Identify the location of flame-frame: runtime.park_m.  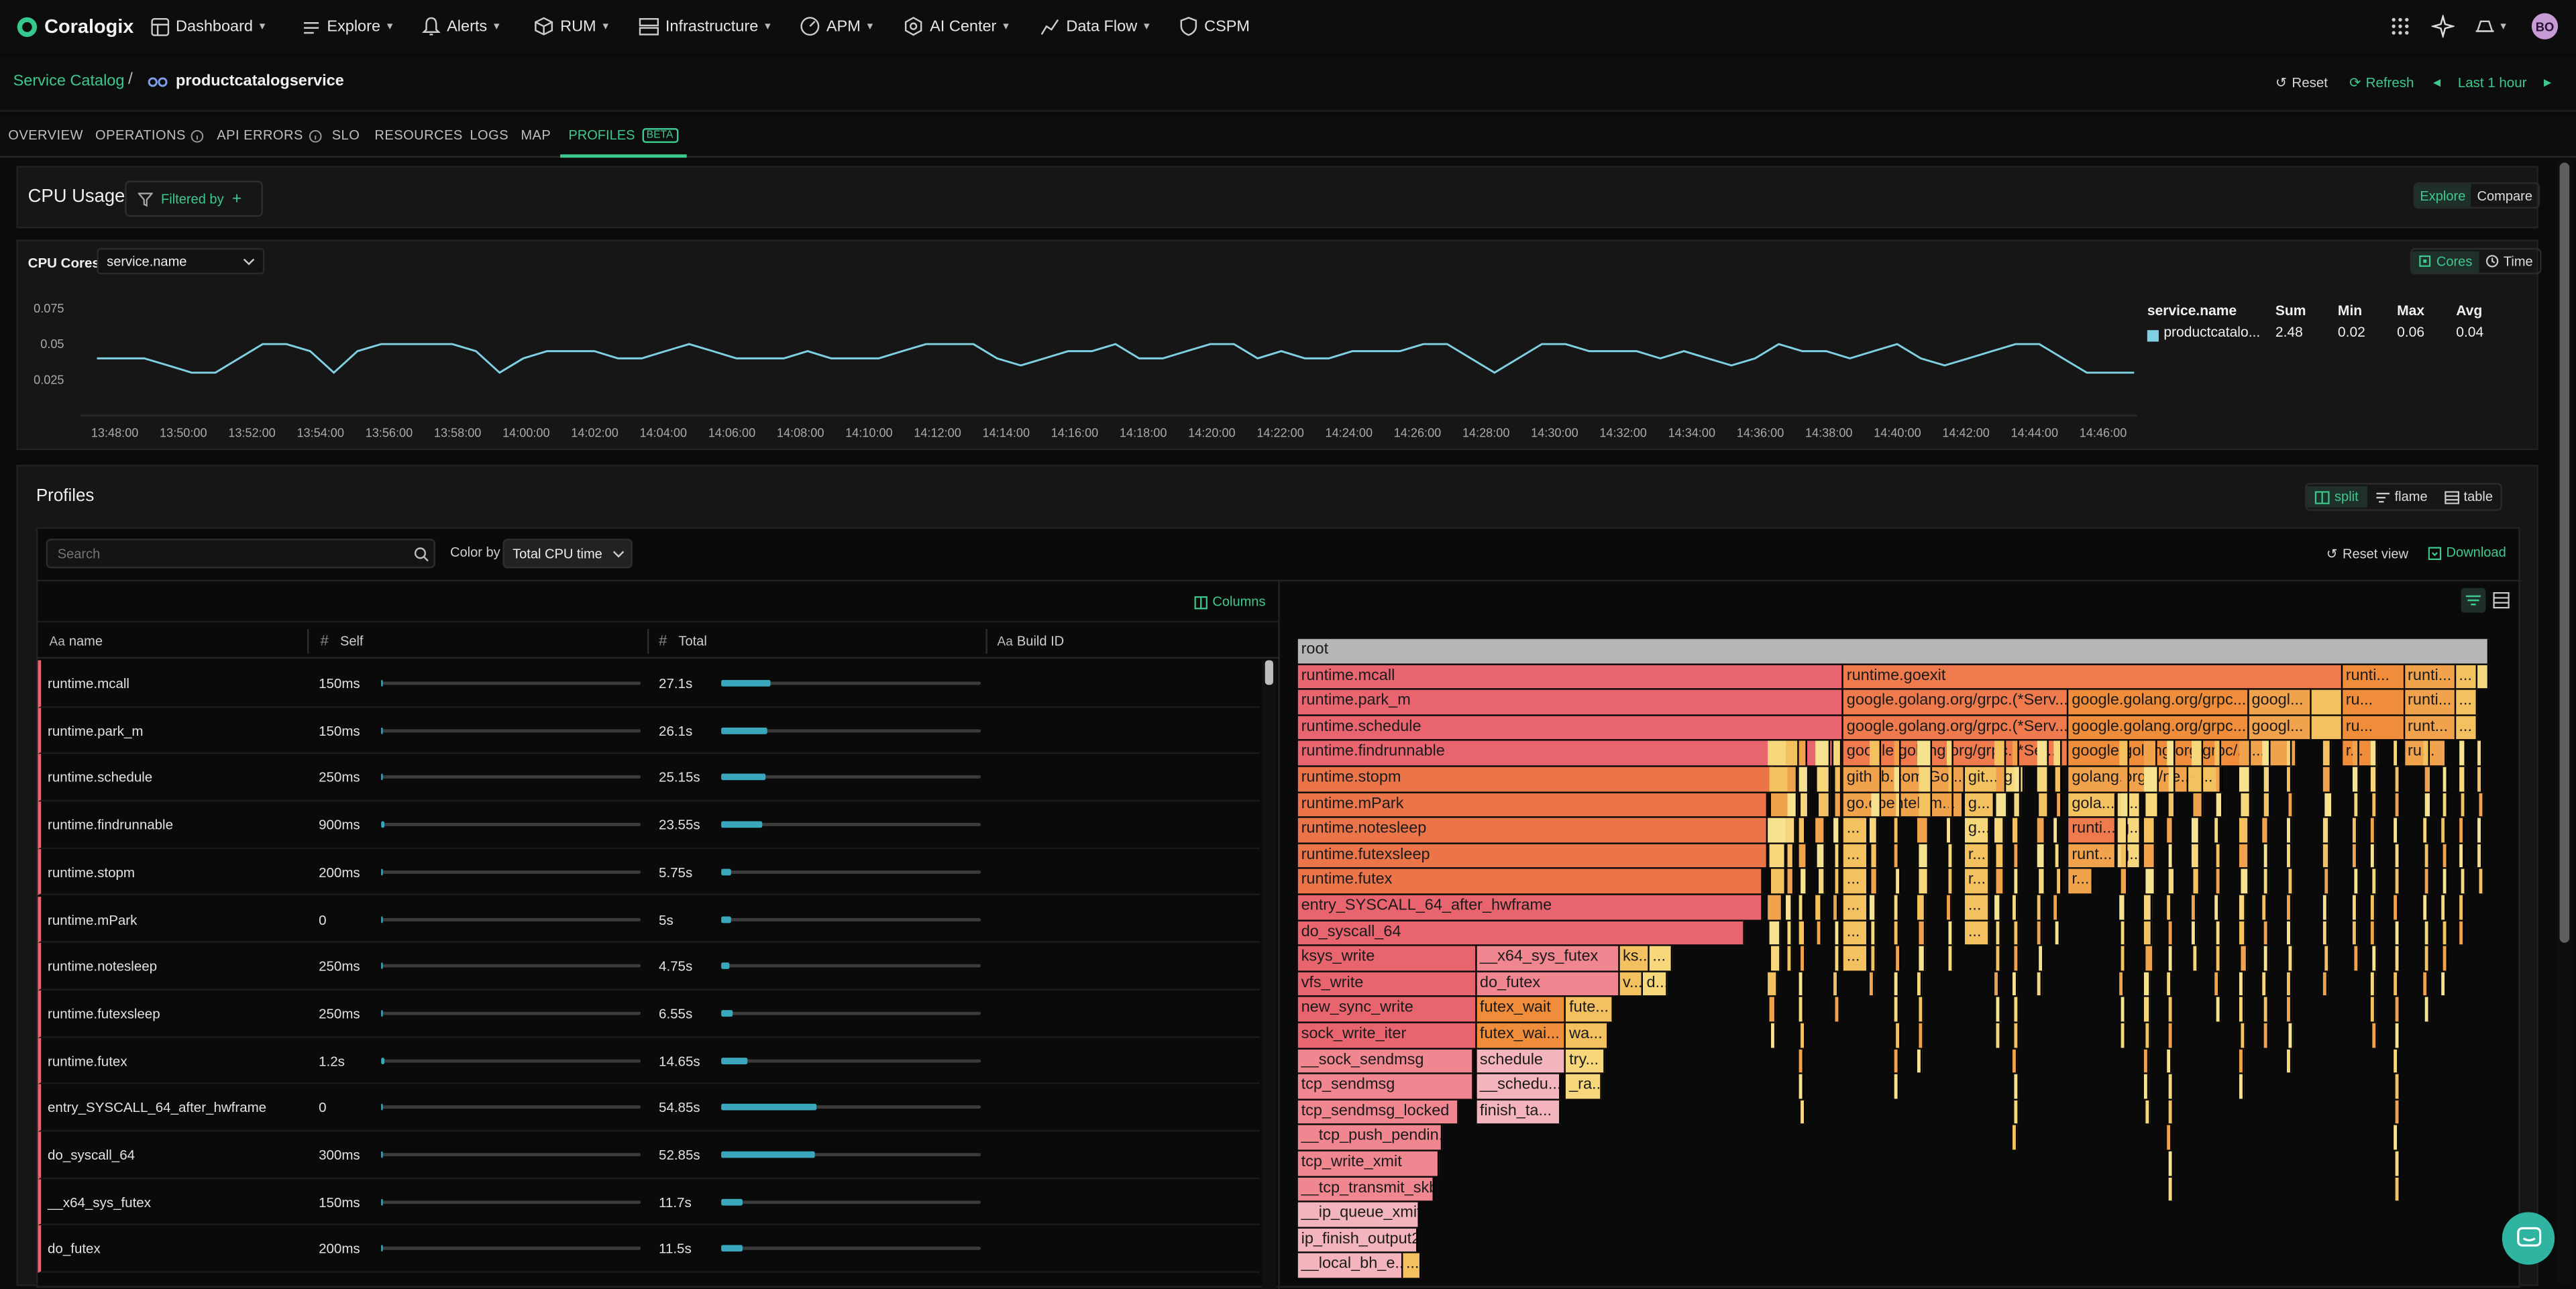
(1570, 702).